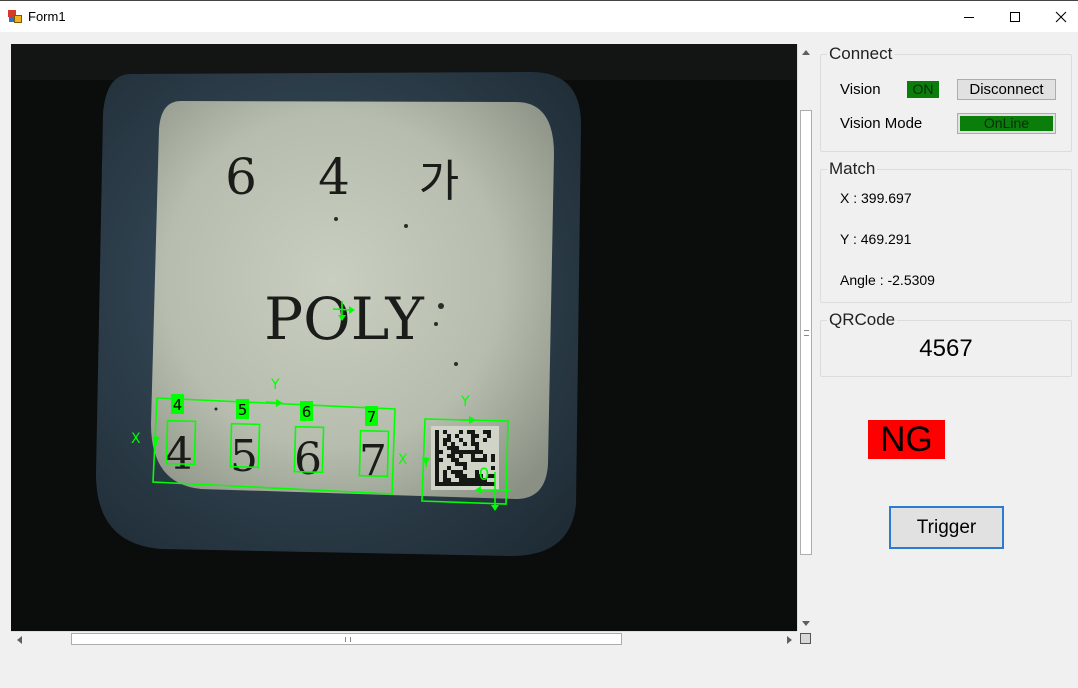 The height and width of the screenshot is (688, 1078). I want to click on ocr-label-2: 5, so click(243, 410).